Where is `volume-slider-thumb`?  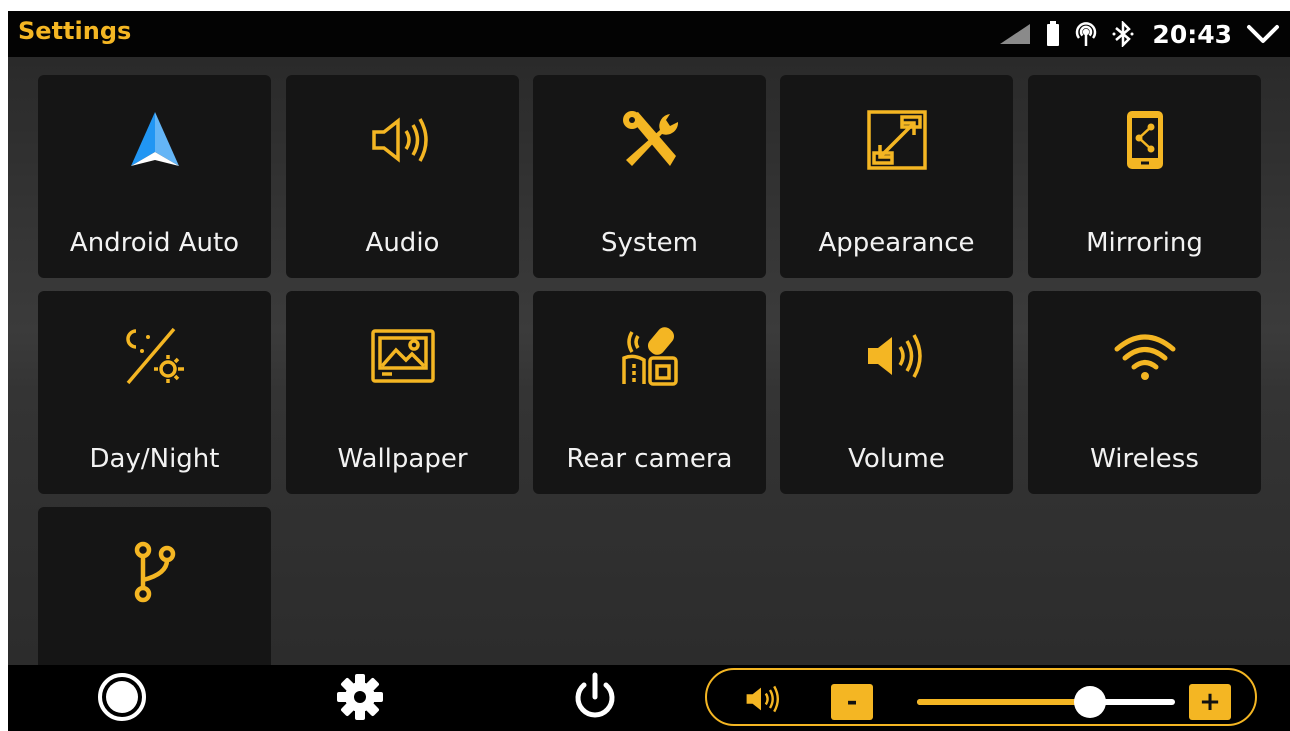 volume-slider-thumb is located at coordinates (1089, 702).